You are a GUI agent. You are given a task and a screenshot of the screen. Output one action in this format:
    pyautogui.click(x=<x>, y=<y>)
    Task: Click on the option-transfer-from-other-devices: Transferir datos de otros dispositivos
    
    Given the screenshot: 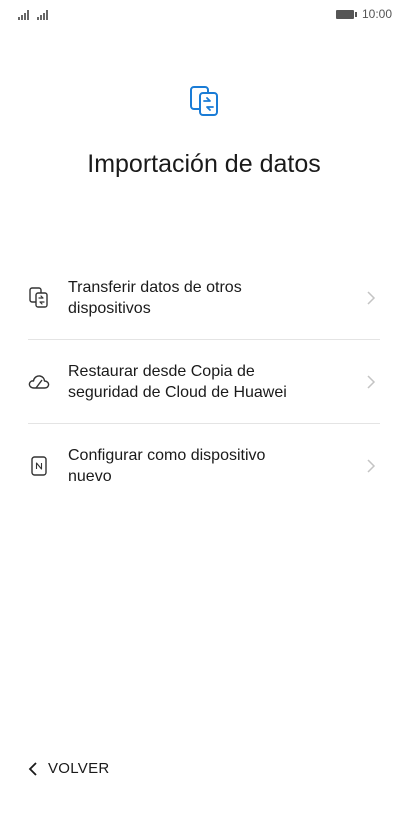 What is the action you would take?
    pyautogui.click(x=204, y=298)
    